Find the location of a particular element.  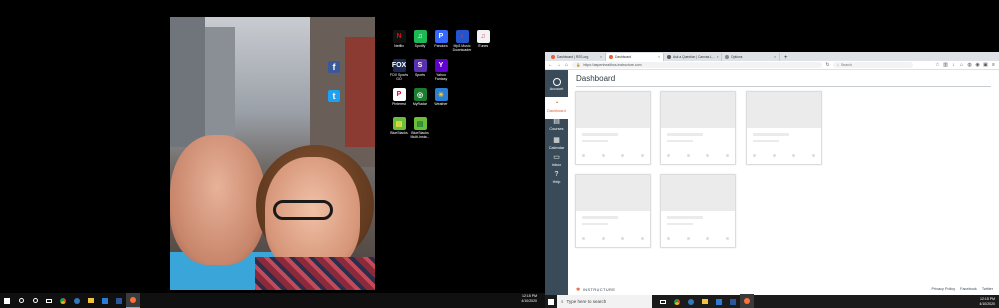

desktop-shortcut-label: Mp3 Music Downloader is located at coordinates (462, 48).